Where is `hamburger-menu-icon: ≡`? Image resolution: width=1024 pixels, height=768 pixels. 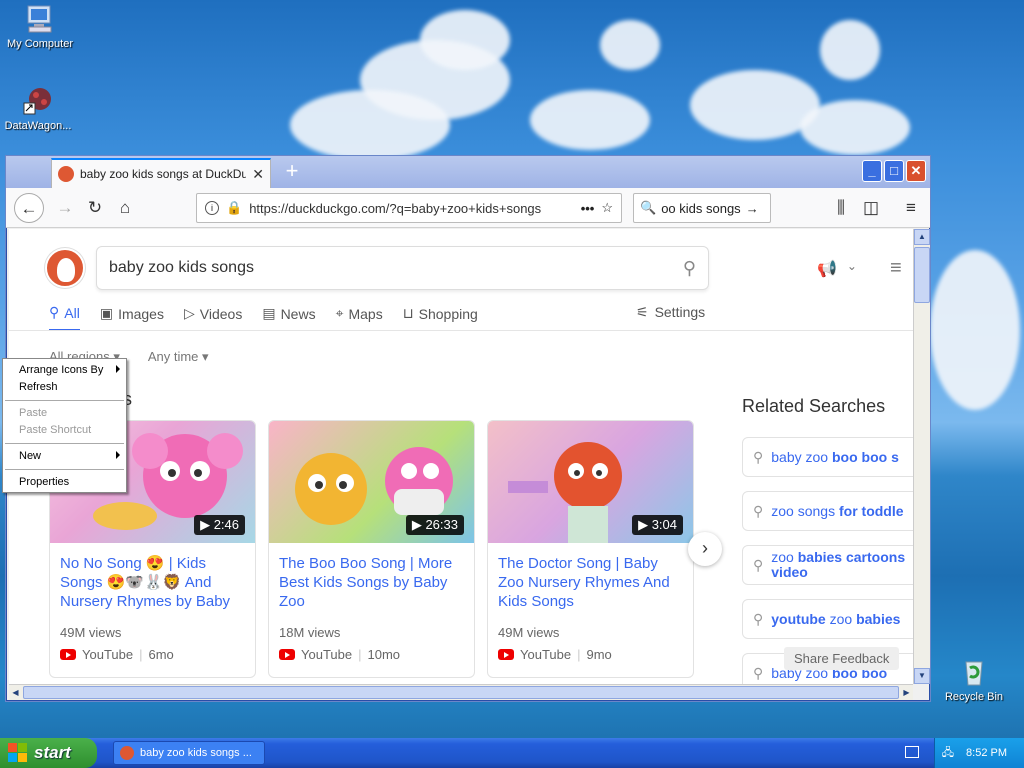 hamburger-menu-icon: ≡ is located at coordinates (896, 268).